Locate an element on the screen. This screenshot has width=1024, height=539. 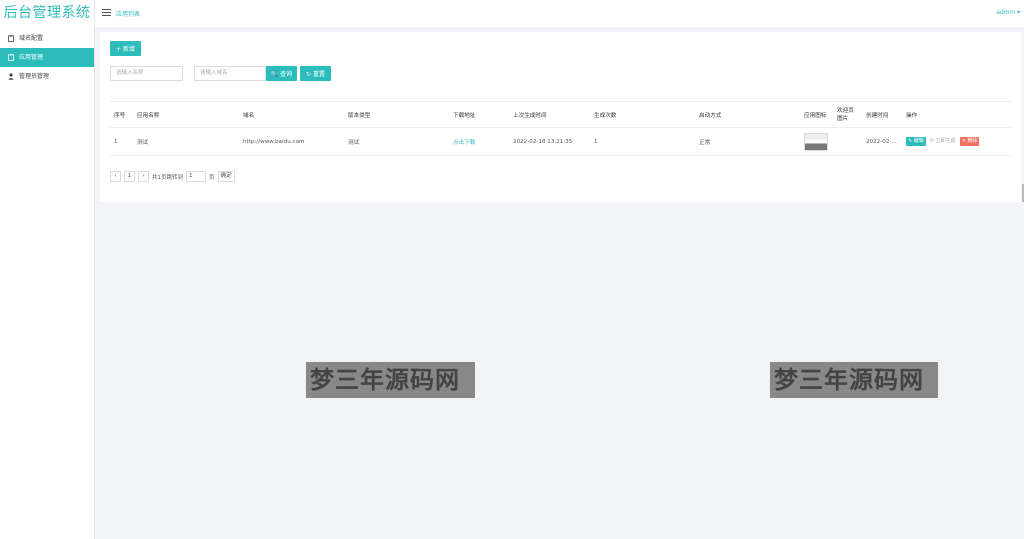
cell-last-gen: 2022-02-18 13:21:35 is located at coordinates (549, 141).